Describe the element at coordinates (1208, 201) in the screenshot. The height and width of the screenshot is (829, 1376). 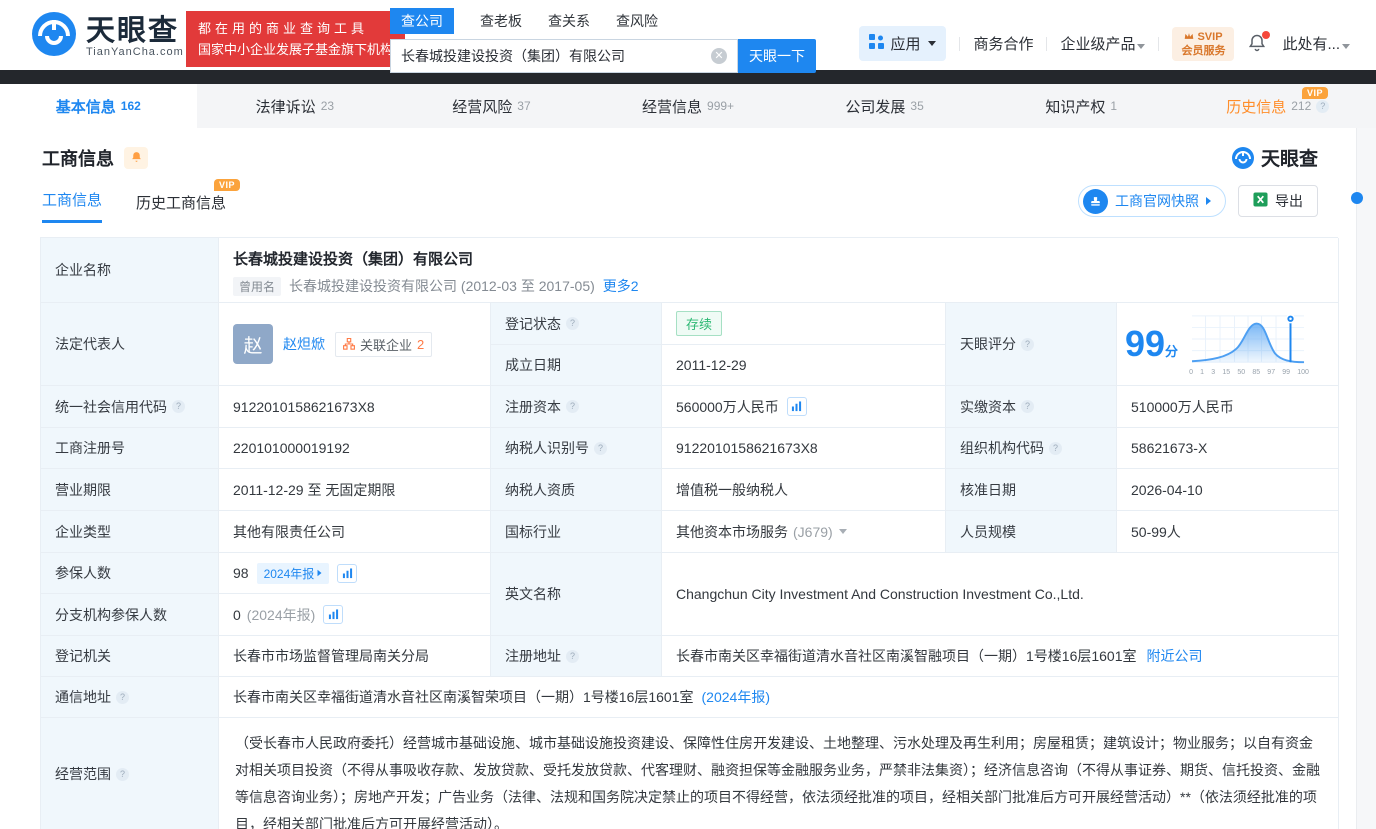
I see `arrow-right-icon` at that location.